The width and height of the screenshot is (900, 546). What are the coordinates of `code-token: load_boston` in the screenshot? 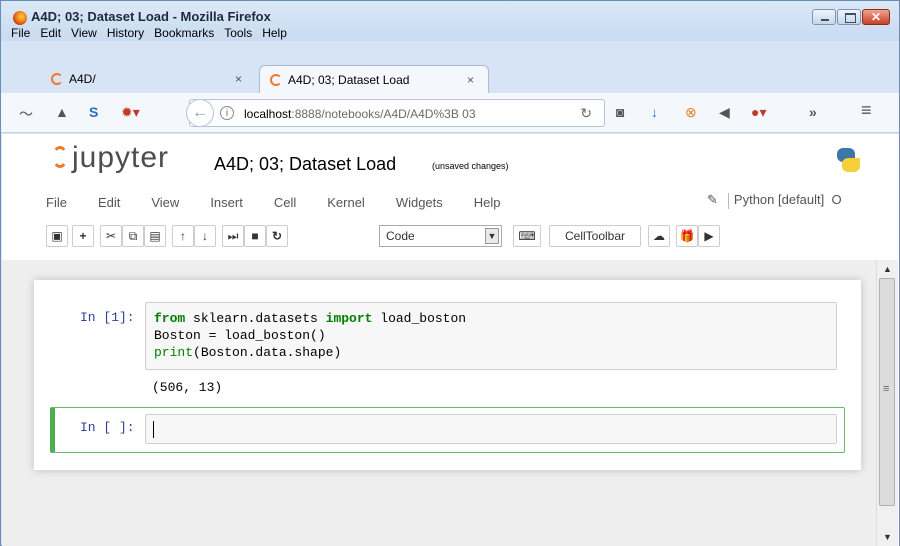 It's located at (419, 318).